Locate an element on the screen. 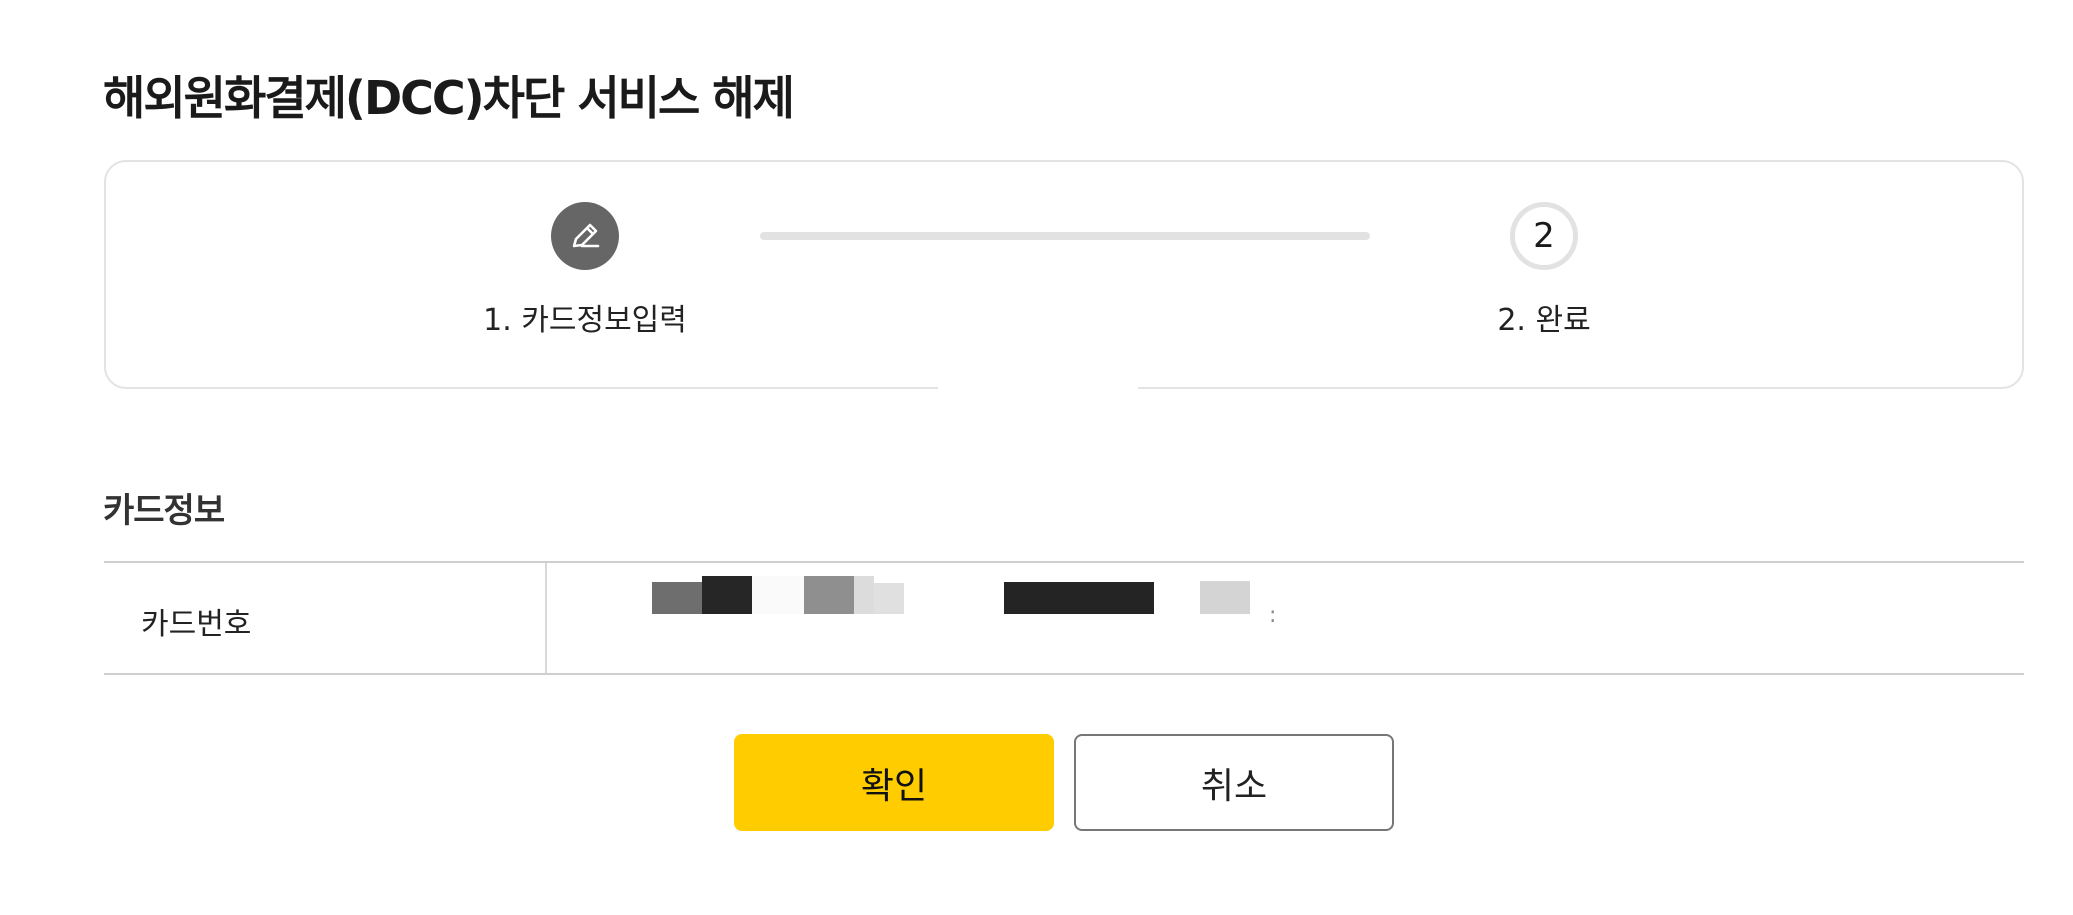 The width and height of the screenshot is (2073, 915). table-divider is located at coordinates (546, 618).